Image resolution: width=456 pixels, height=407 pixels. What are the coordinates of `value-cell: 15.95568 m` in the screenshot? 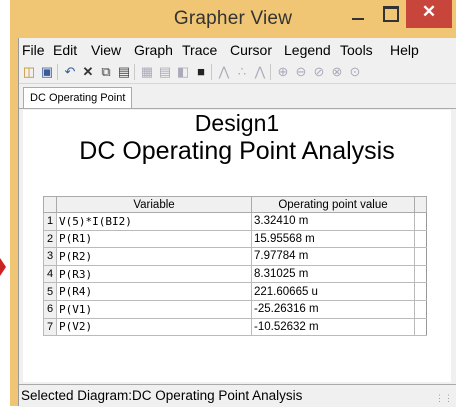 It's located at (333, 239).